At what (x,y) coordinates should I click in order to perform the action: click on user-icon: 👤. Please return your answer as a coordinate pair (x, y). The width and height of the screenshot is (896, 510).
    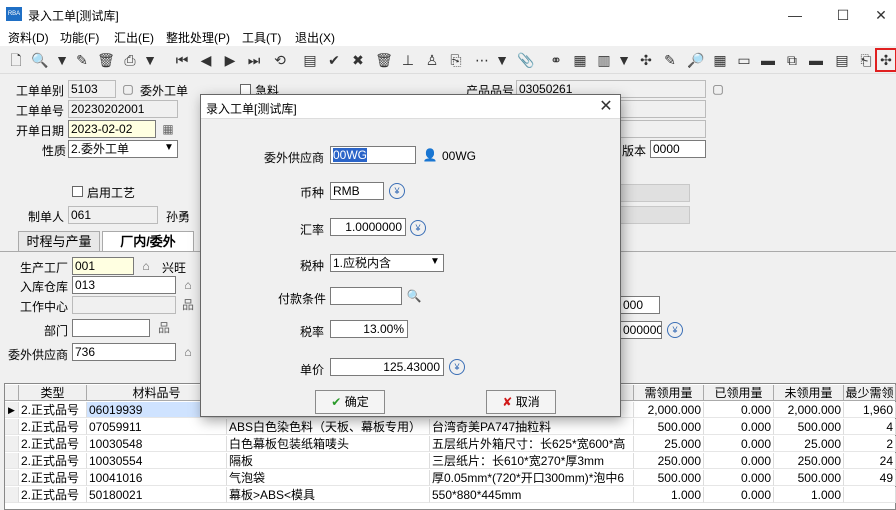
    Looking at the image, I should click on (430, 155).